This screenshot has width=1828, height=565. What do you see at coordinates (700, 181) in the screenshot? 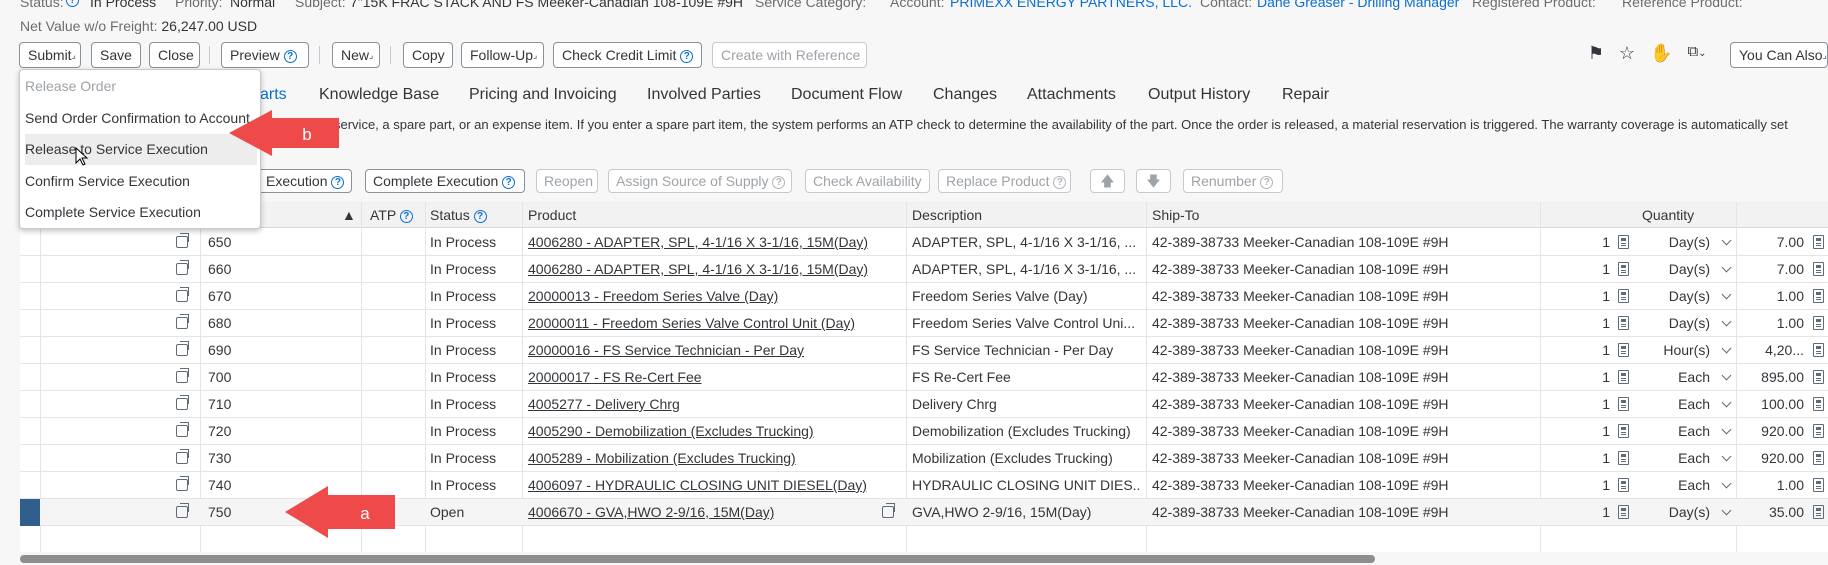
I see `assign-source-of-supply-button: Assign Source of Supply ?` at bounding box center [700, 181].